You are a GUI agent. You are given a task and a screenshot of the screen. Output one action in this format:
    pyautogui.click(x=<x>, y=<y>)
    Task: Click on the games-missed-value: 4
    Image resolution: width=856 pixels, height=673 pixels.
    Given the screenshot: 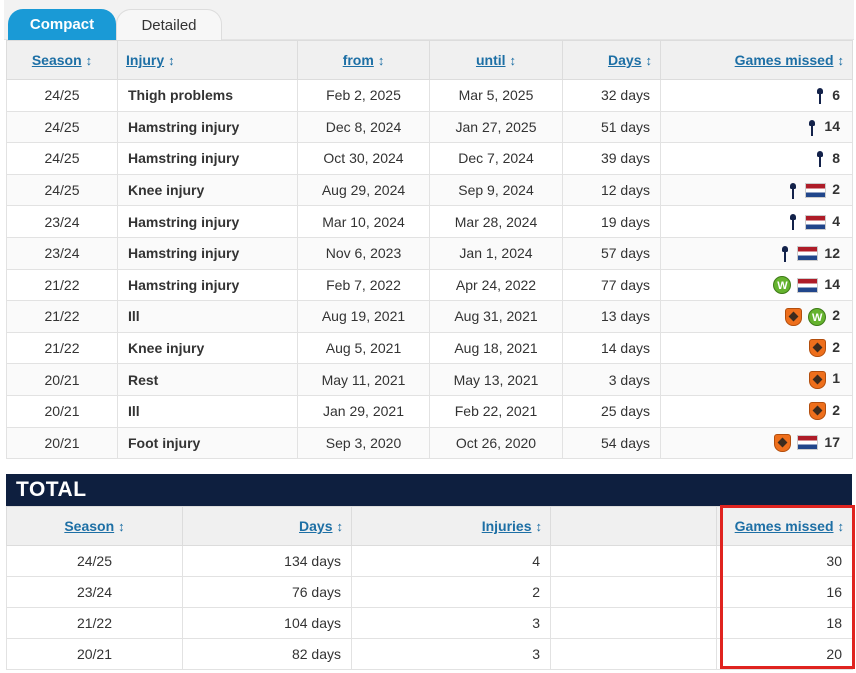 What is the action you would take?
    pyautogui.click(x=836, y=221)
    